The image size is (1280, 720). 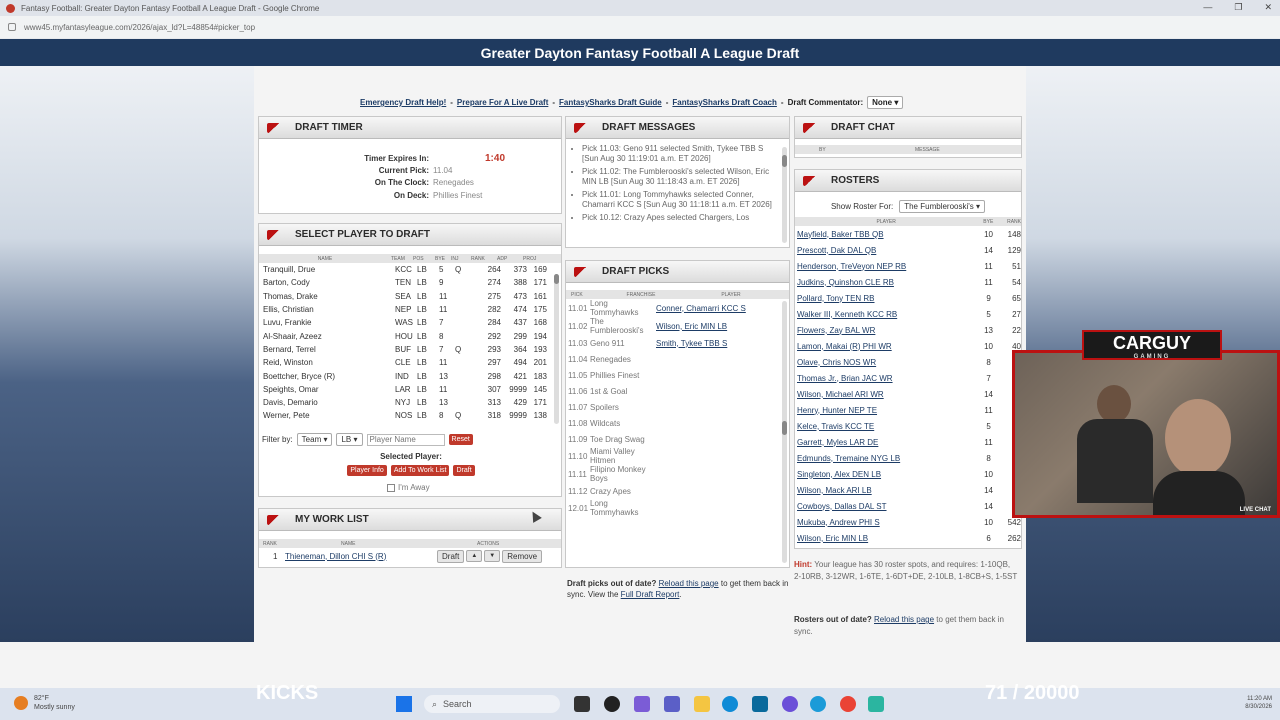 What do you see at coordinates (408, 487) in the screenshot?
I see `away-toggle: I'm Away` at bounding box center [408, 487].